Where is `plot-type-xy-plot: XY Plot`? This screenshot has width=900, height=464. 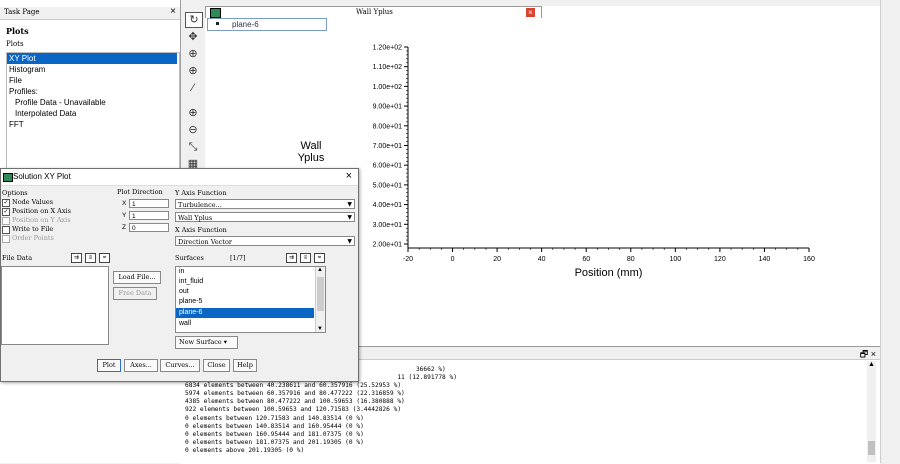
plot-type-xy-plot: XY Plot is located at coordinates (92, 58).